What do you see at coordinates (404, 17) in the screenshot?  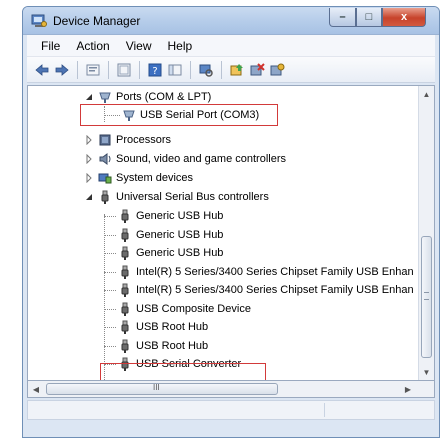 I see `close-button: x` at bounding box center [404, 17].